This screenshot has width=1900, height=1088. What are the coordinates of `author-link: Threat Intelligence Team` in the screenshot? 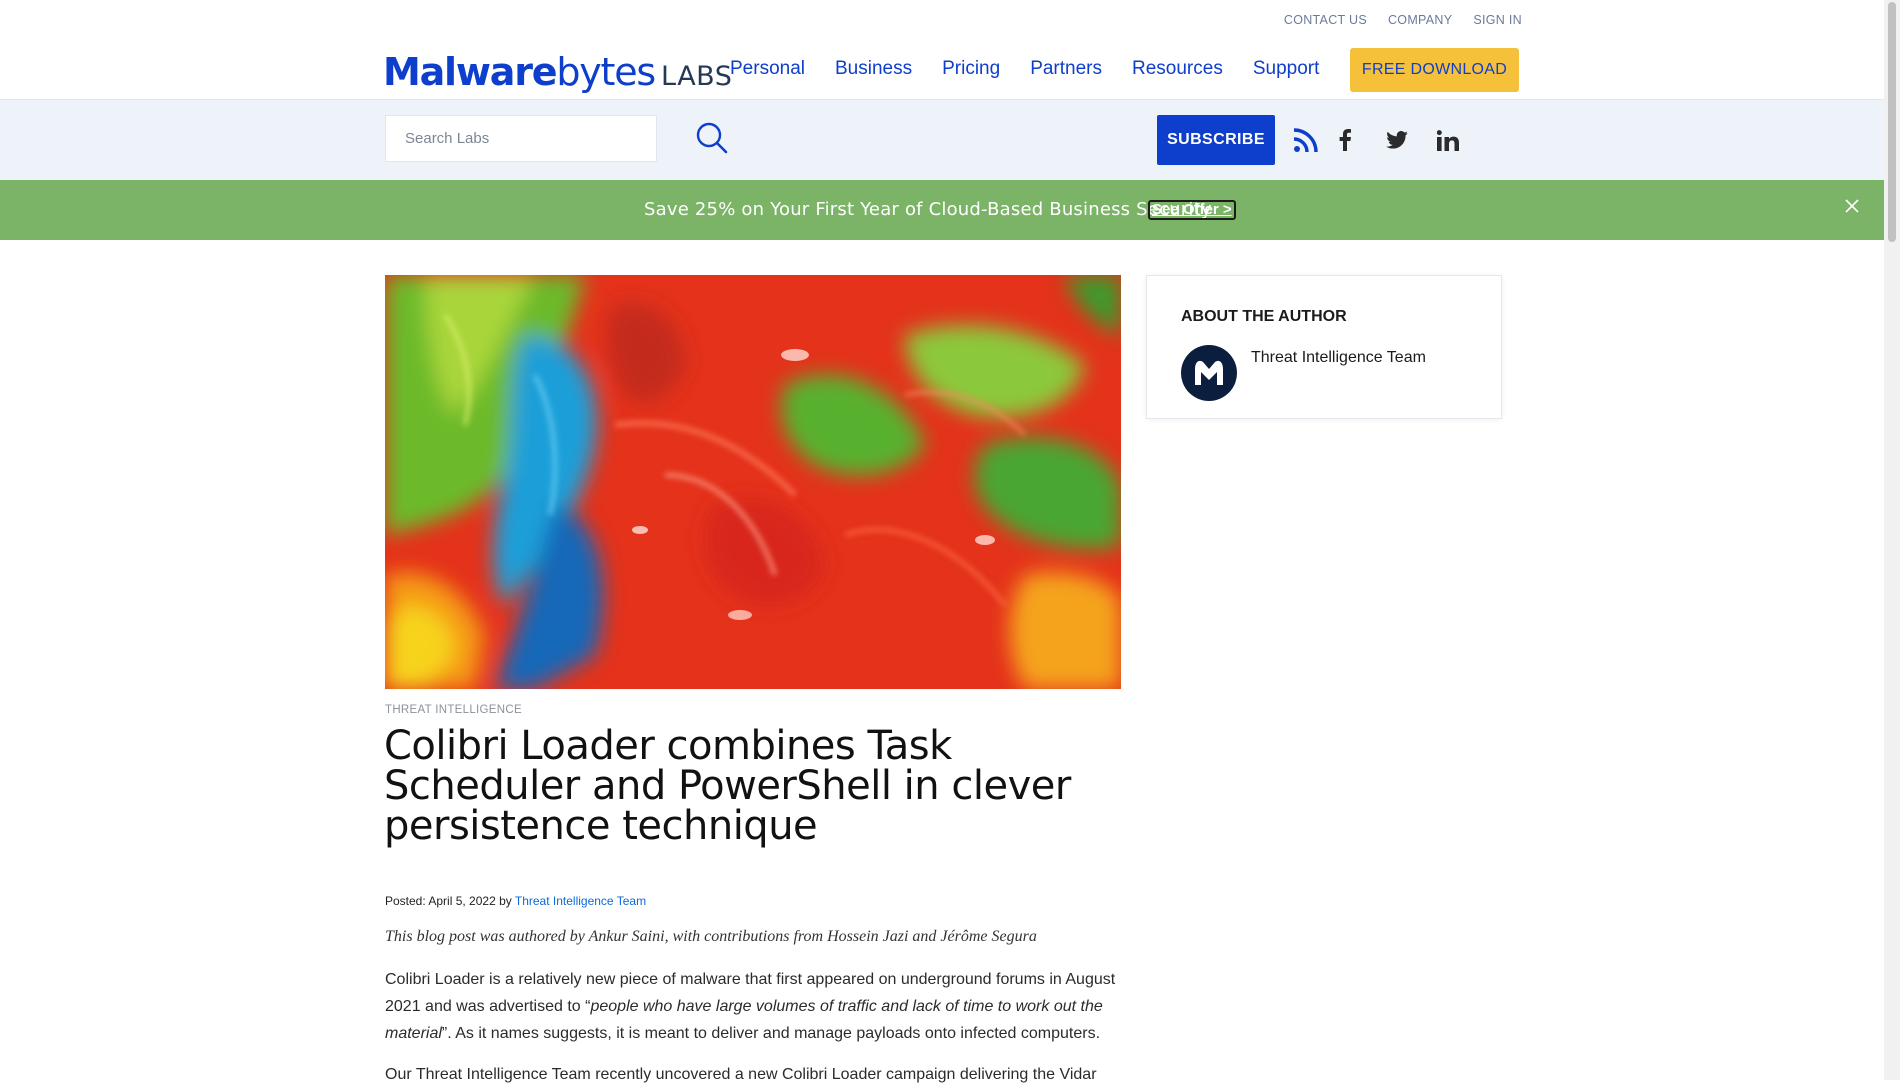 It's located at (580, 901).